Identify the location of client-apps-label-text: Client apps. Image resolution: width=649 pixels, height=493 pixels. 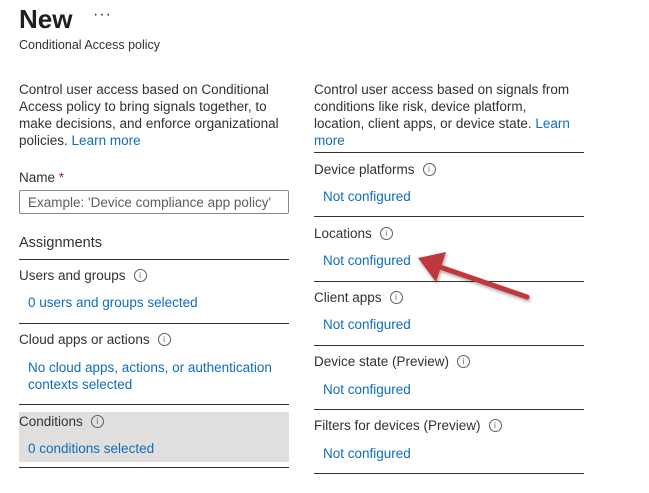
(348, 297).